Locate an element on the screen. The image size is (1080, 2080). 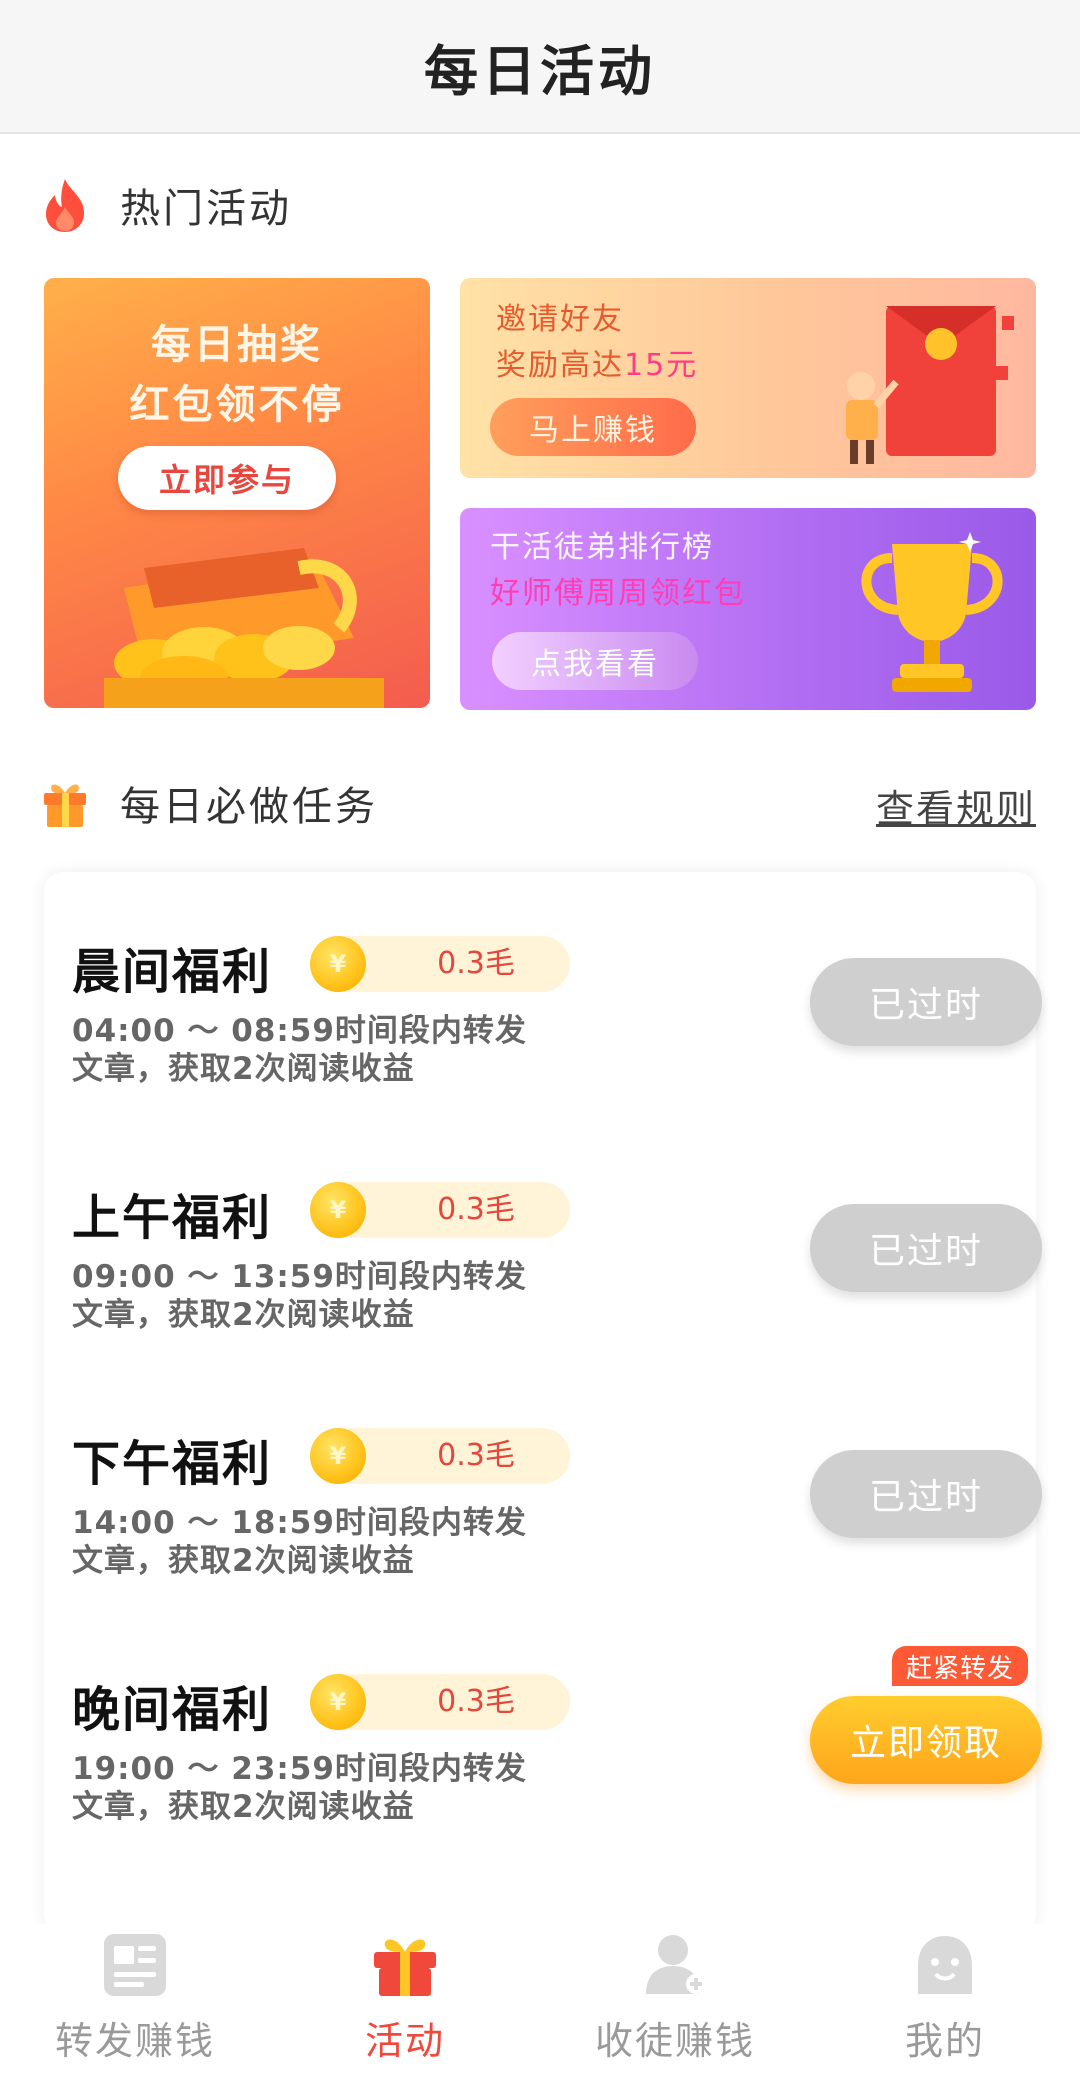
hot-activities-title: 热门活动 is located at coordinates (206, 209).